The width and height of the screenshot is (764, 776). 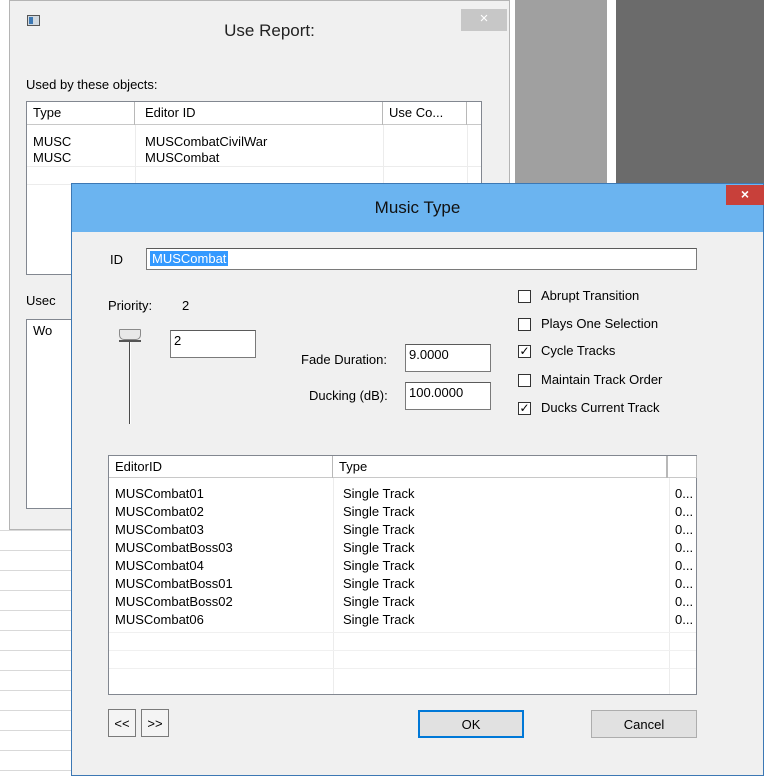 I want to click on fade-duration-field: 9.0000, so click(x=448, y=358).